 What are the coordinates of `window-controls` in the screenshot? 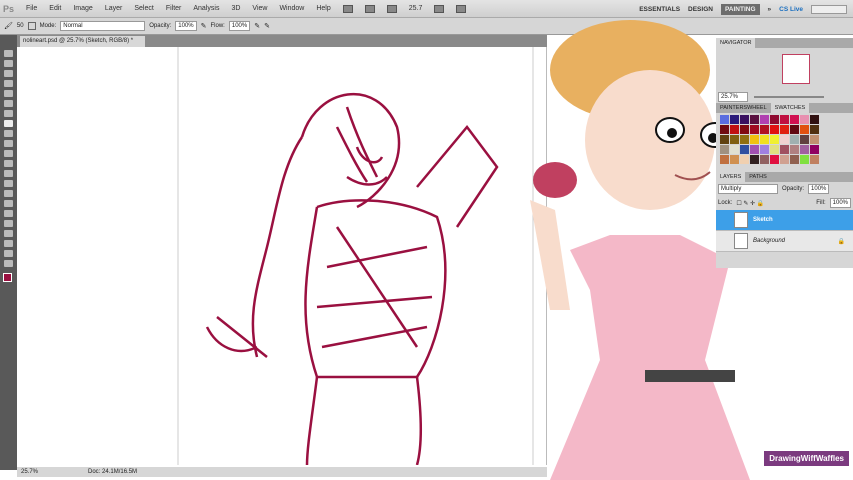 It's located at (829, 9).